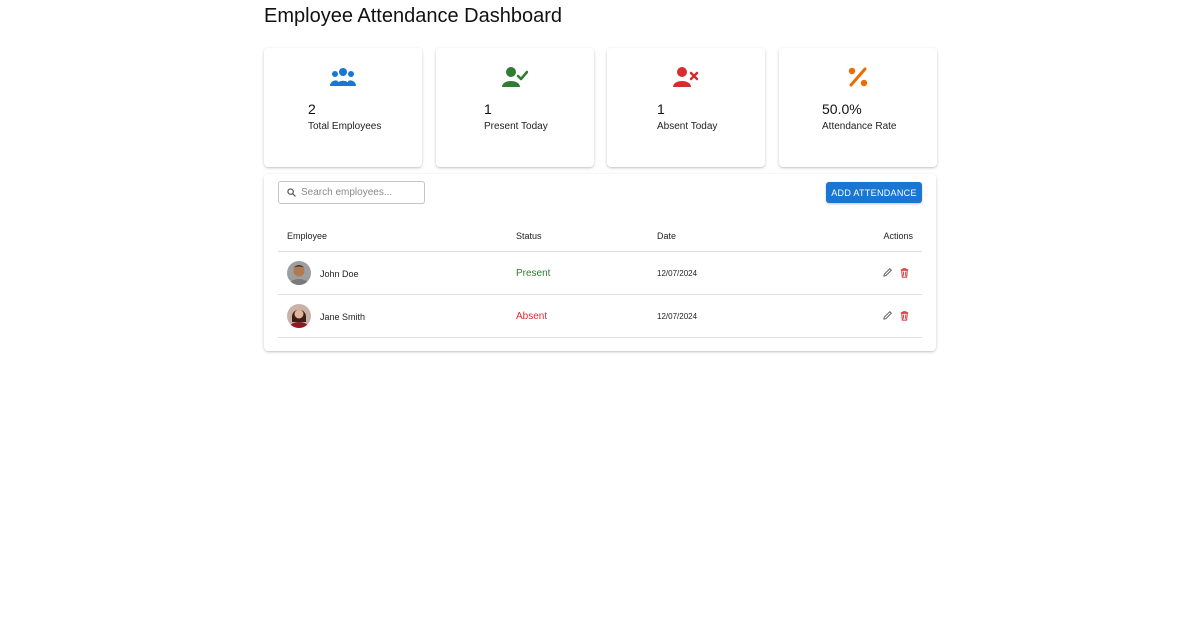 The width and height of the screenshot is (1200, 630). Describe the element at coordinates (529, 236) in the screenshot. I see `column-header-status: Status` at that location.